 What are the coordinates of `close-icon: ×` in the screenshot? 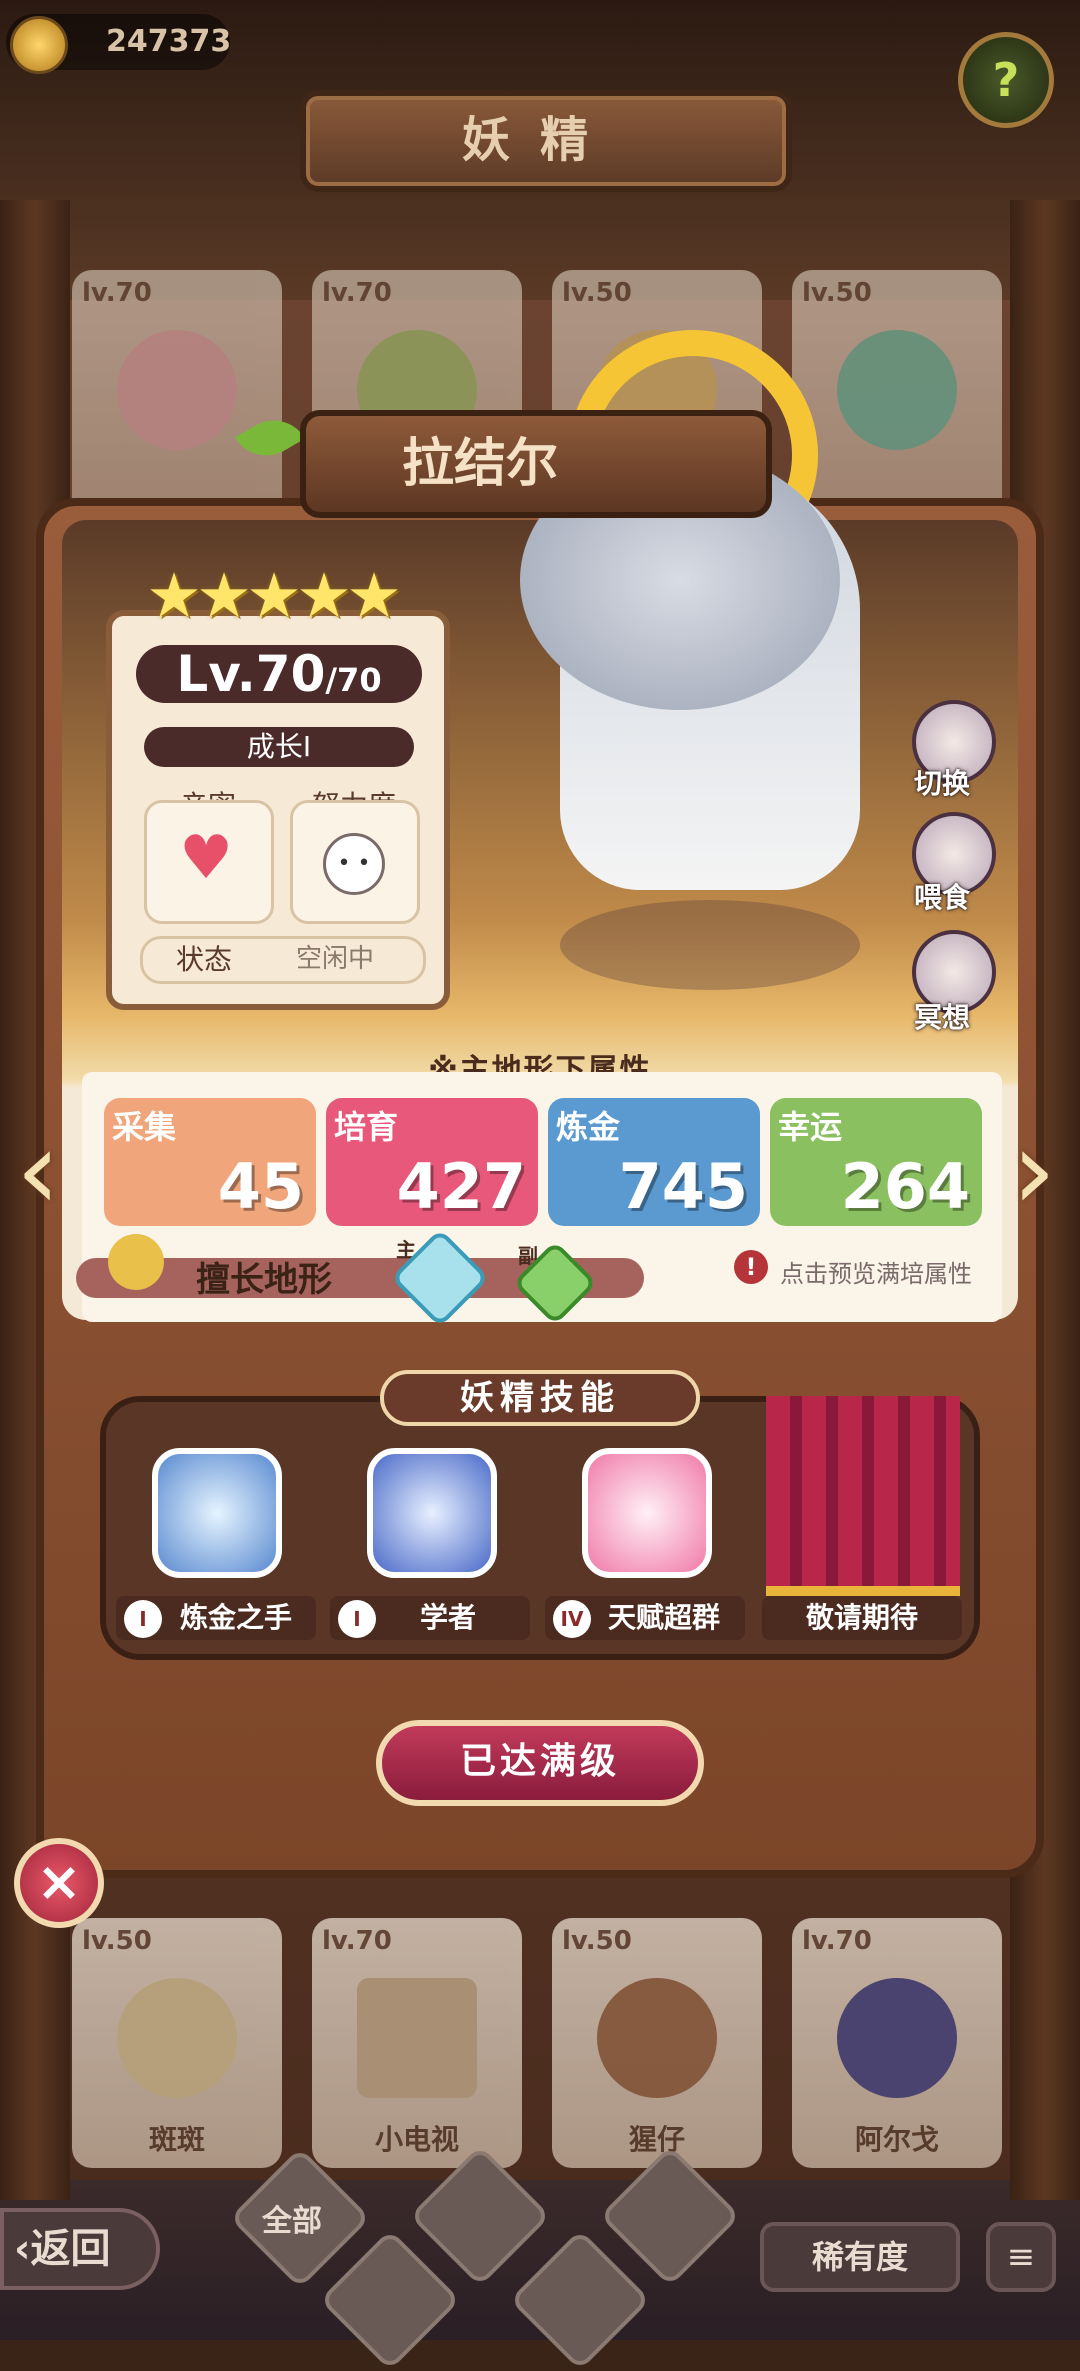 It's located at (59, 1881).